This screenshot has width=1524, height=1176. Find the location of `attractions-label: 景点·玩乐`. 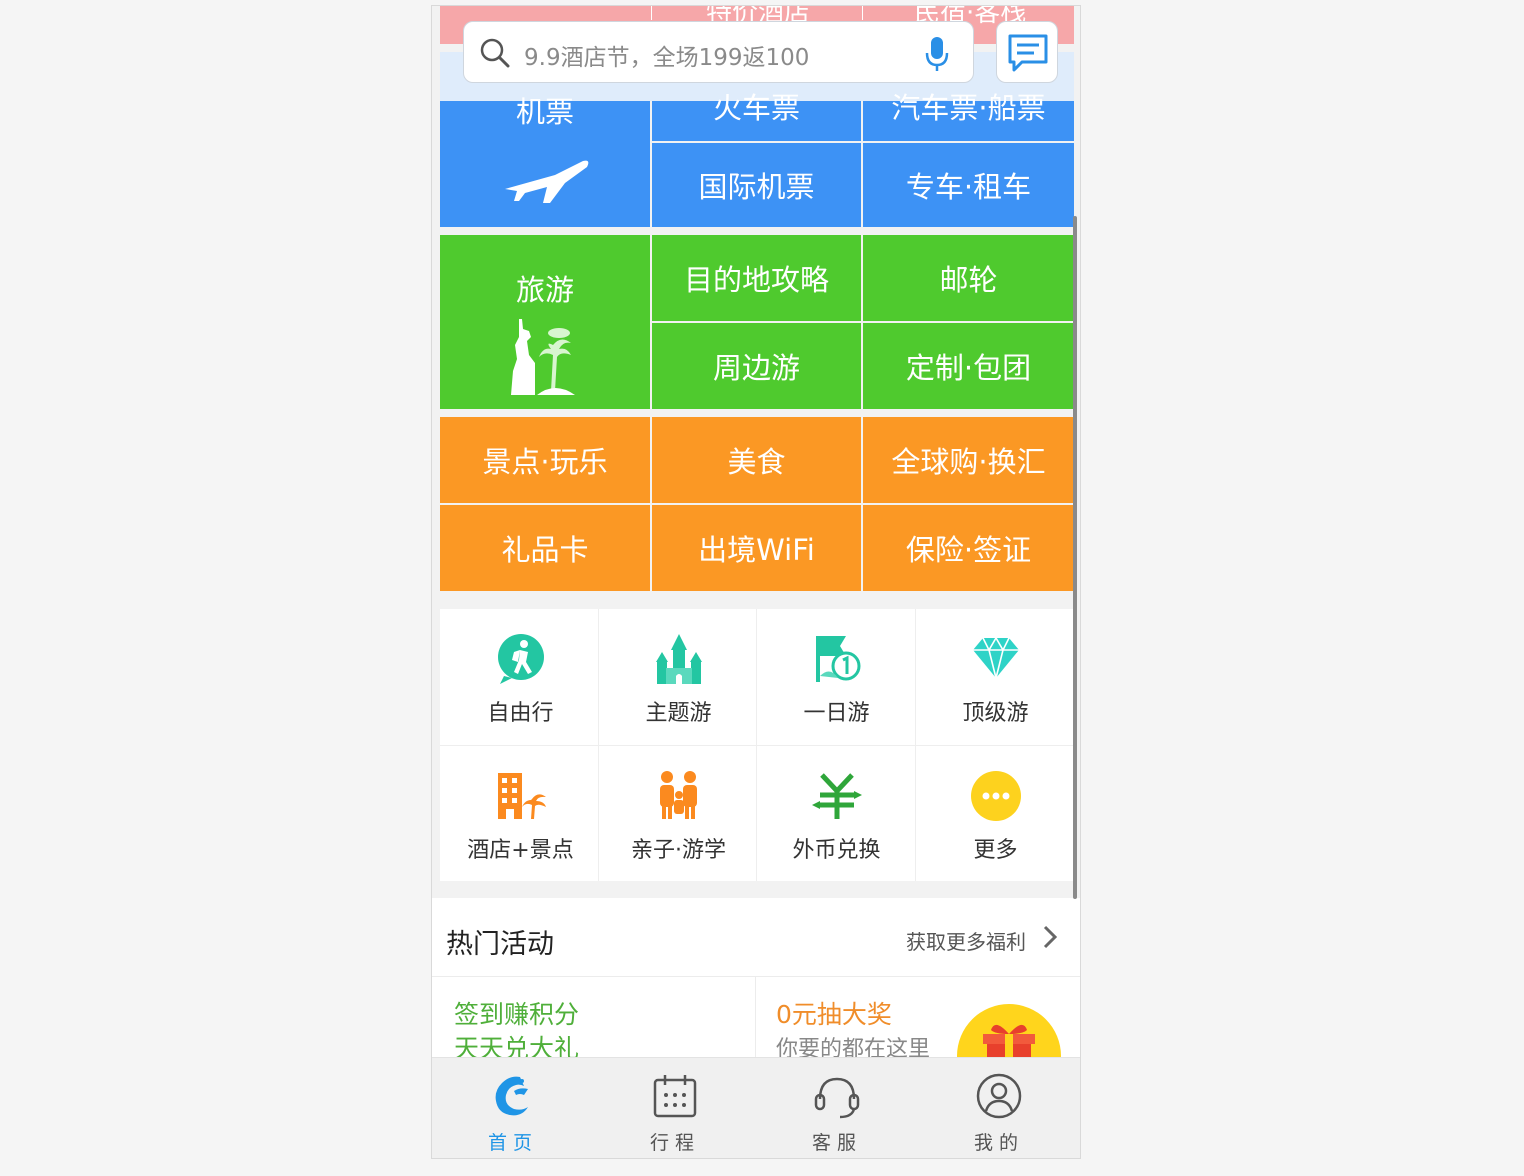

attractions-label: 景点·玩乐 is located at coordinates (545, 462).